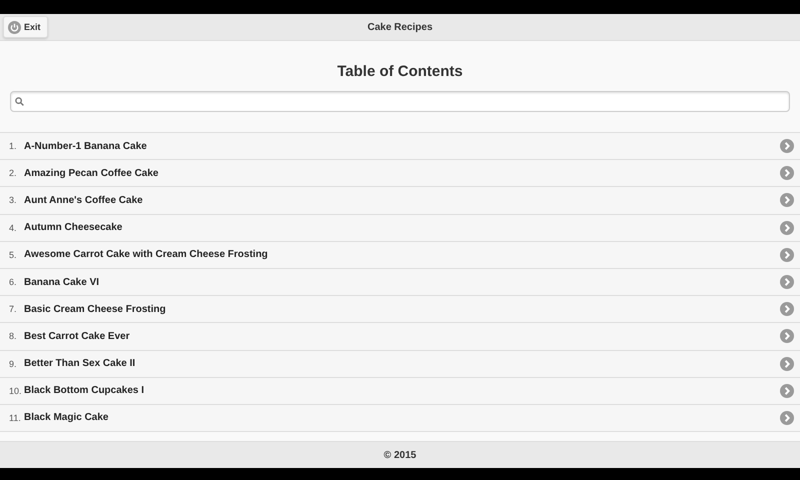 This screenshot has height=480, width=800. What do you see at coordinates (19, 101) in the screenshot?
I see `search-icon` at bounding box center [19, 101].